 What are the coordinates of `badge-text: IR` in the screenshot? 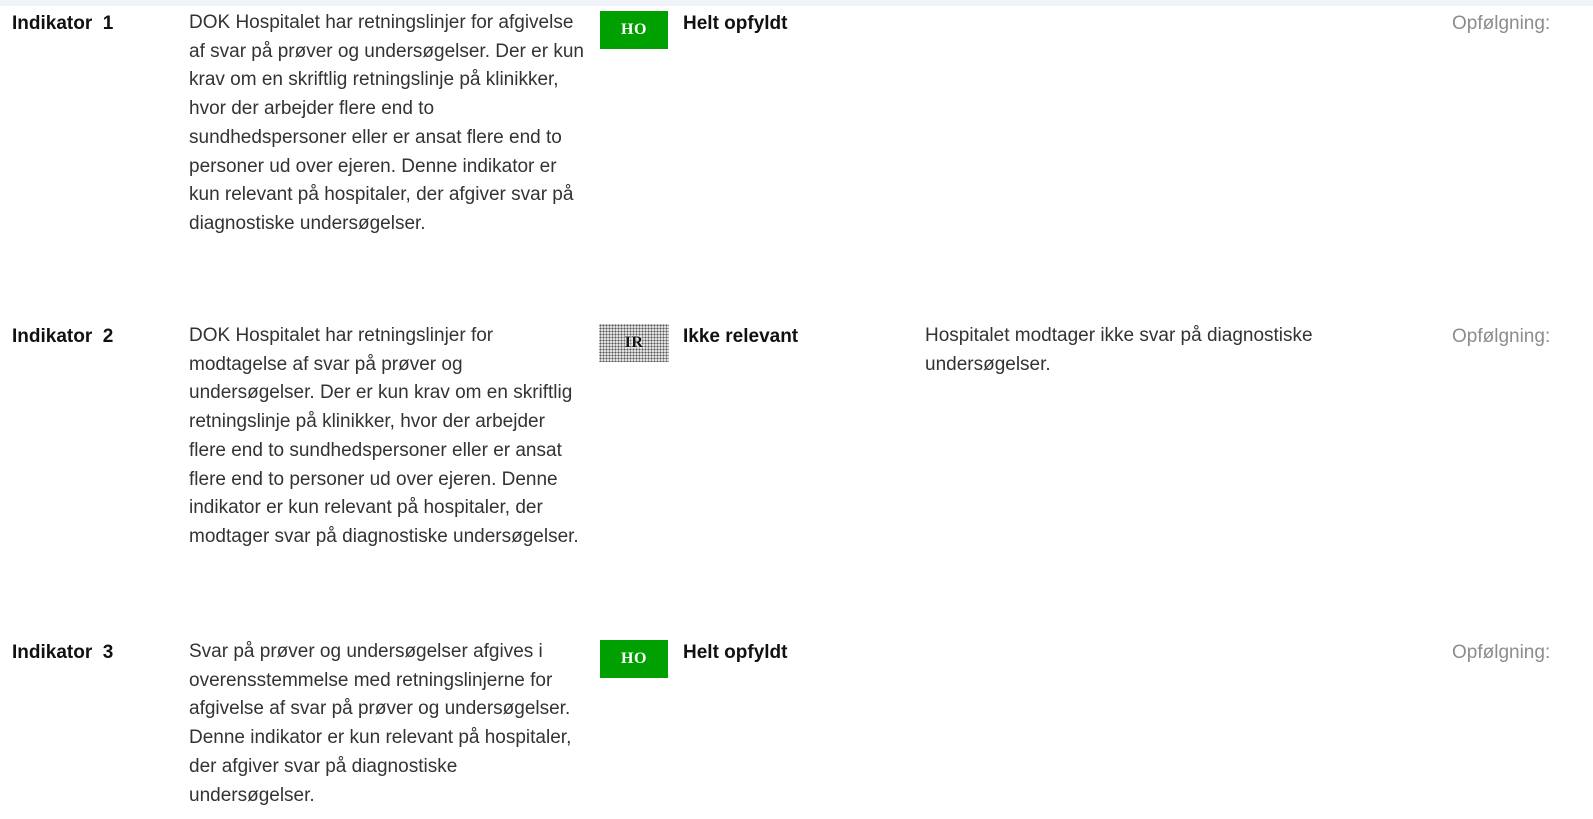 It's located at (634, 342).